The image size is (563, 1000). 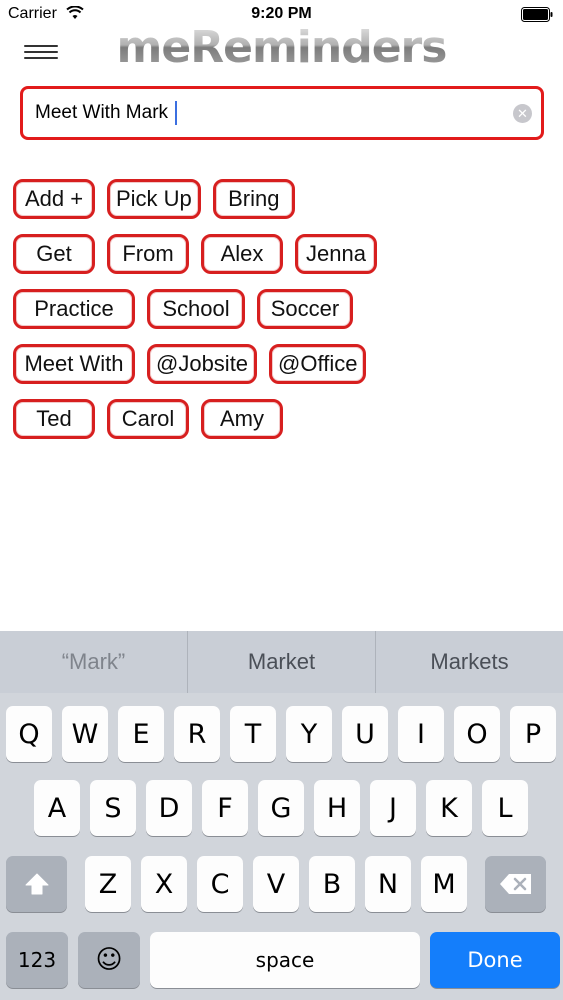 I want to click on key-row-4: 123 ☺ space Done, so click(x=283, y=960).